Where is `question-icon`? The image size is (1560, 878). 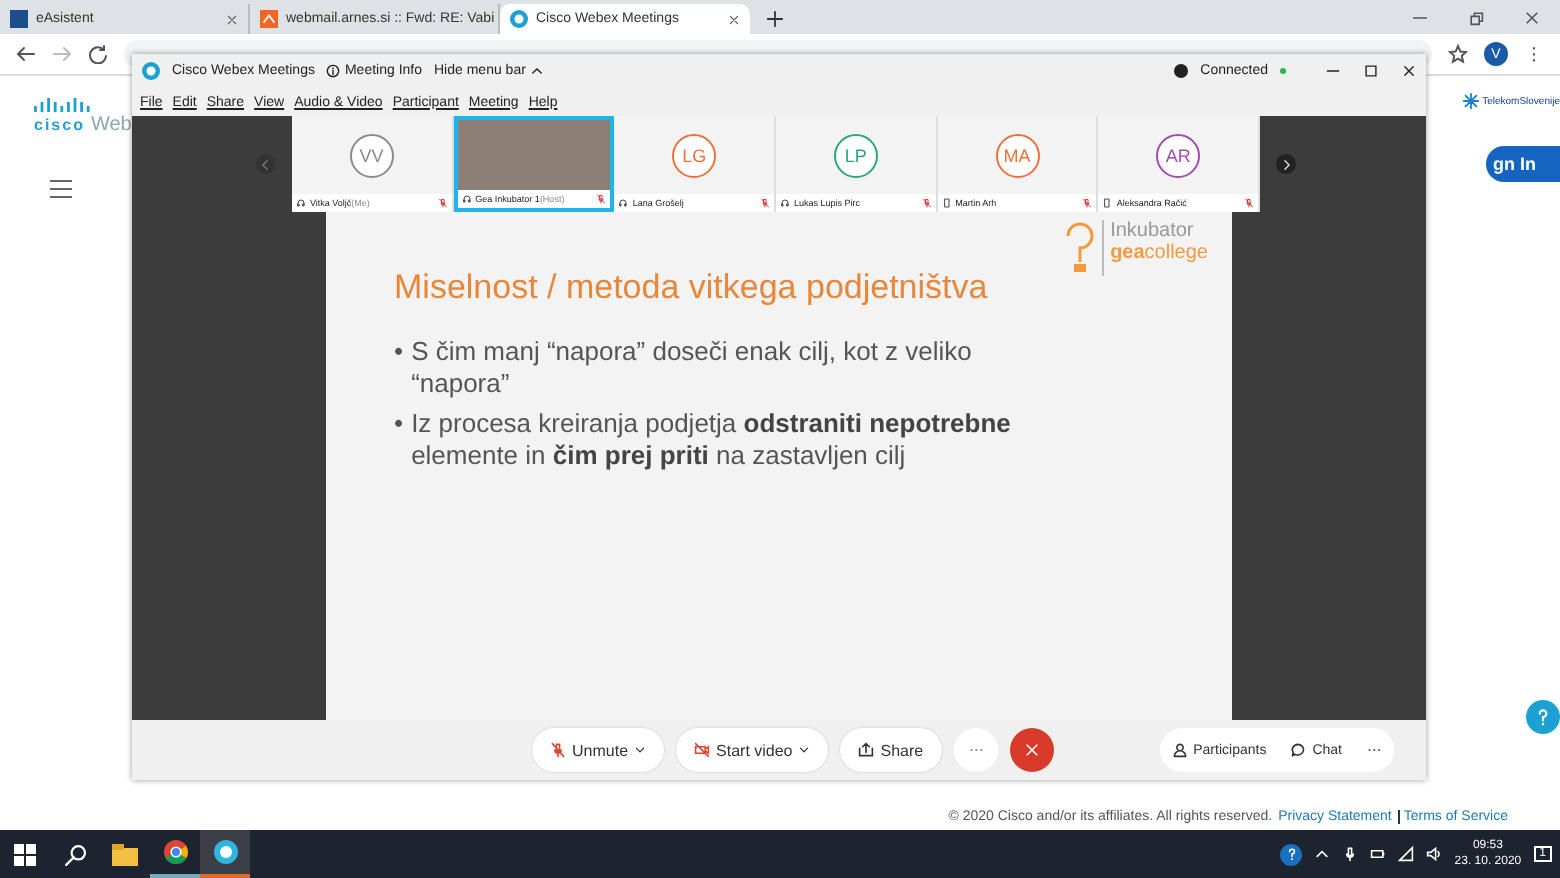
question-icon is located at coordinates (1291, 854).